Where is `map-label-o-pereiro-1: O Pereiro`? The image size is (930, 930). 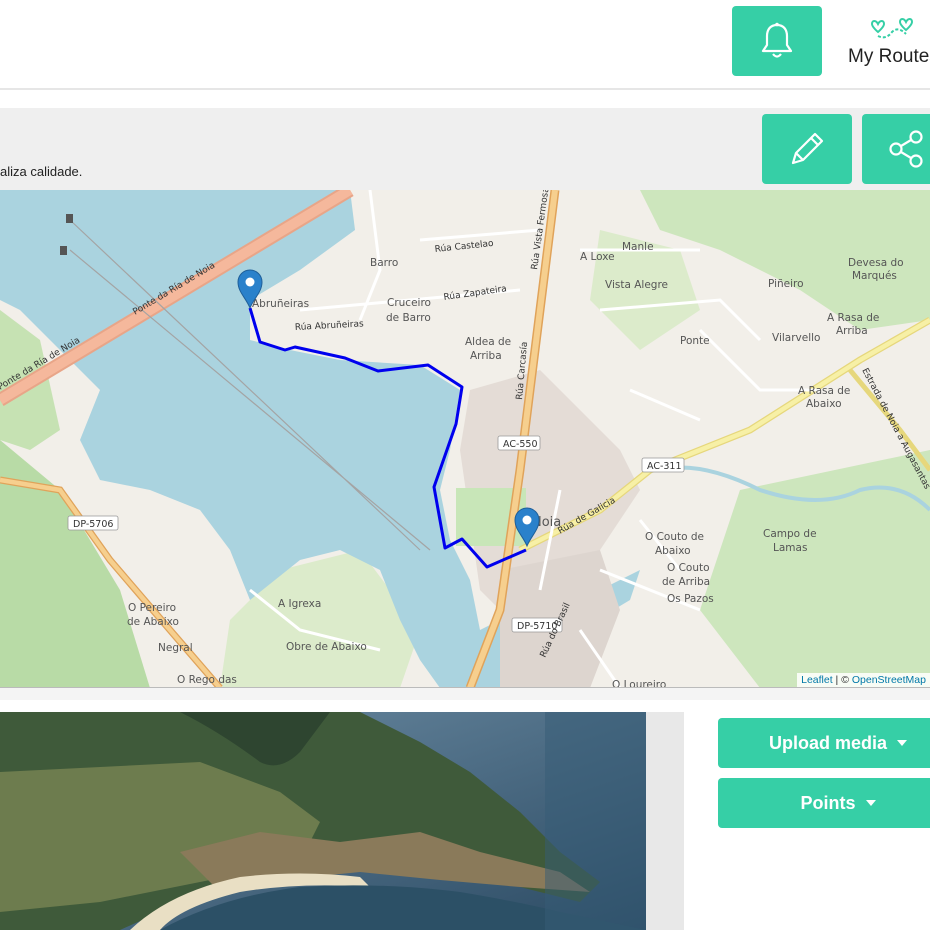 map-label-o-pereiro-1: O Pereiro is located at coordinates (152, 608).